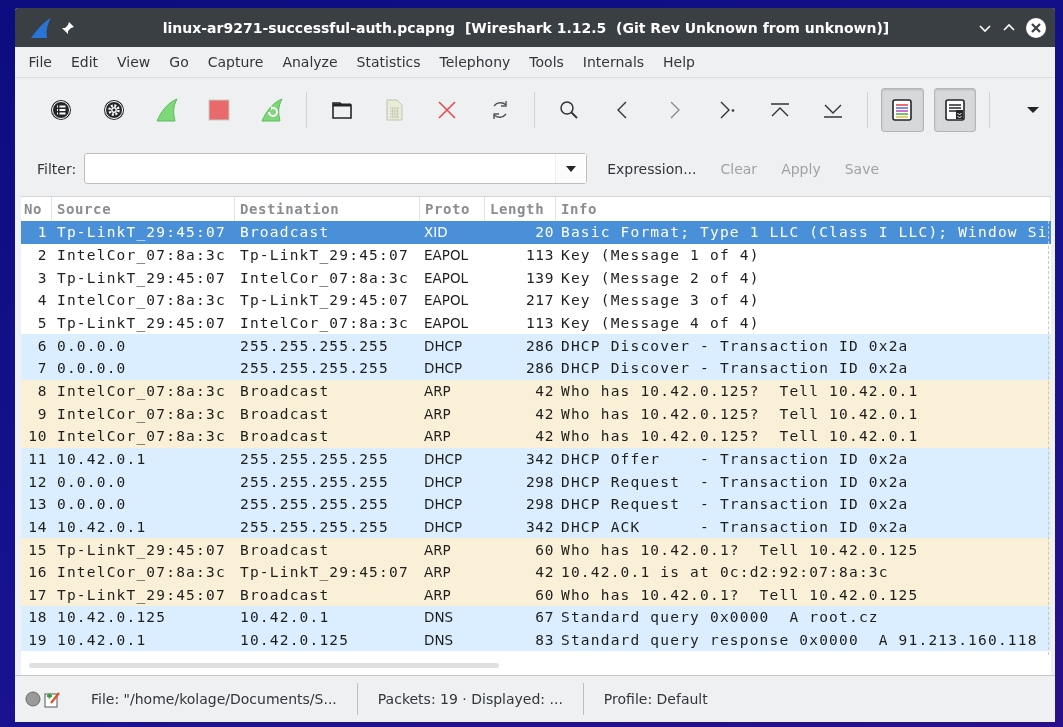 This screenshot has height=727, width=1063. I want to click on close-icon, so click(1036, 27).